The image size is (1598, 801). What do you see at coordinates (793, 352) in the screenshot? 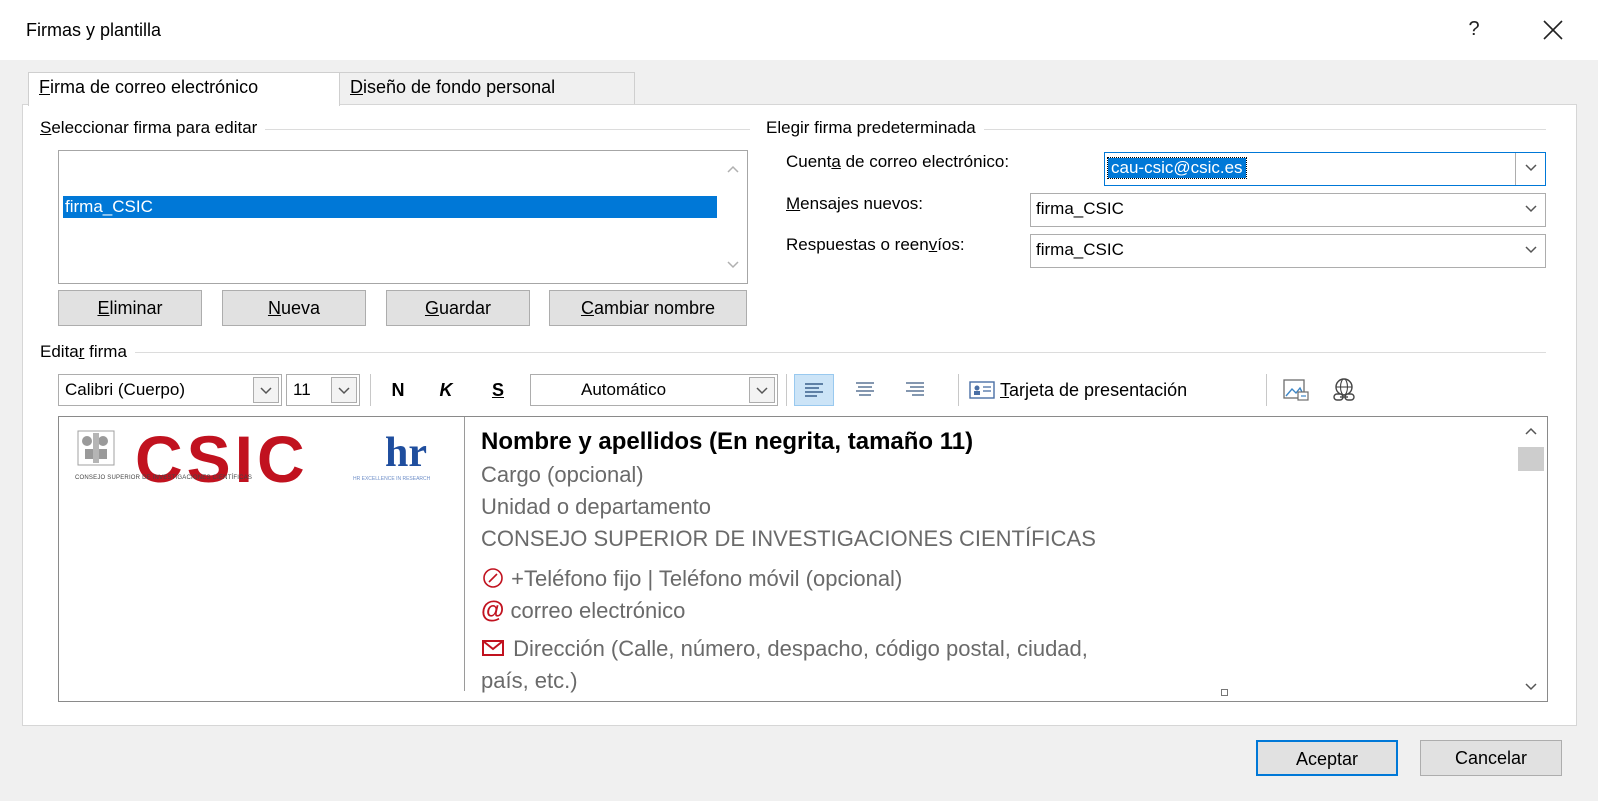
I see `group-rule` at bounding box center [793, 352].